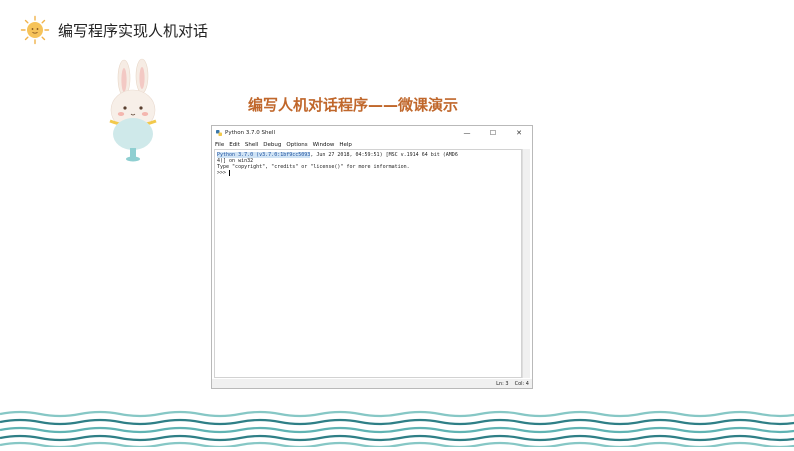 This screenshot has width=794, height=451. I want to click on wave-decoration, so click(397, 428).